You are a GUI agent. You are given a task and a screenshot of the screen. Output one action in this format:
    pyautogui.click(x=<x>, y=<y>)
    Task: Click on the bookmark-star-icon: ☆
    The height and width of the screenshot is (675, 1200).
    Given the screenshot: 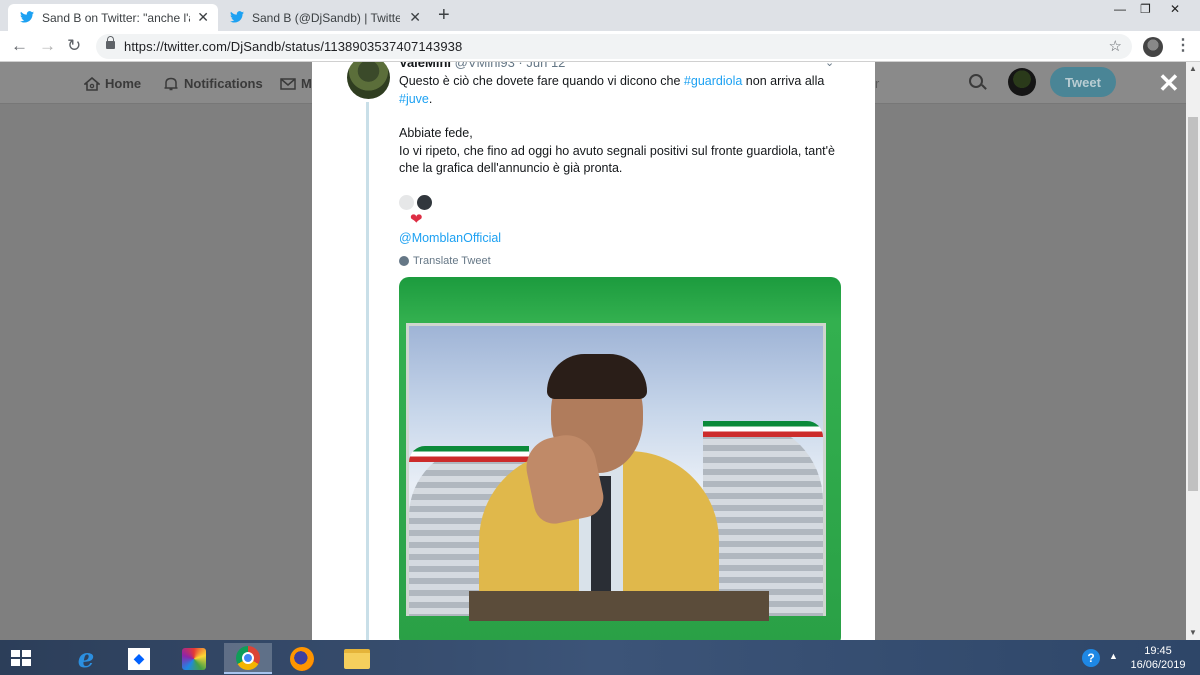 What is the action you would take?
    pyautogui.click(x=1115, y=46)
    